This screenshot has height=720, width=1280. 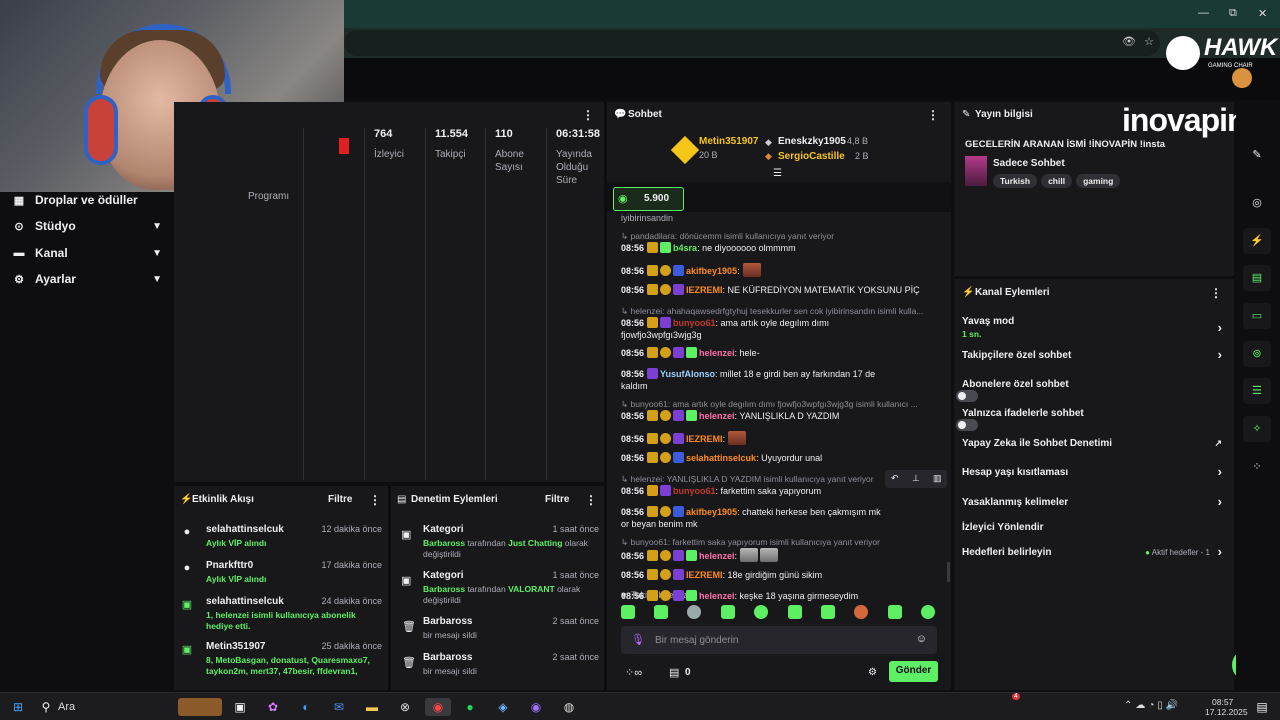 What do you see at coordinates (372, 707) in the screenshot?
I see `folder-icon: ▬` at bounding box center [372, 707].